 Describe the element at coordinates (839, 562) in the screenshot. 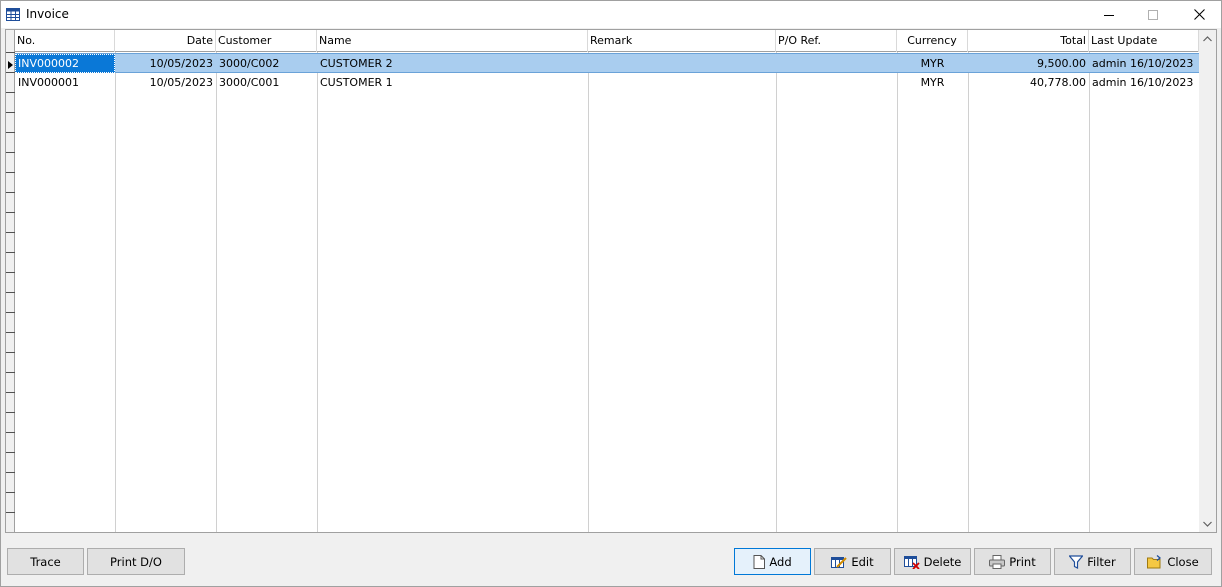

I see `edit-table-icon` at that location.